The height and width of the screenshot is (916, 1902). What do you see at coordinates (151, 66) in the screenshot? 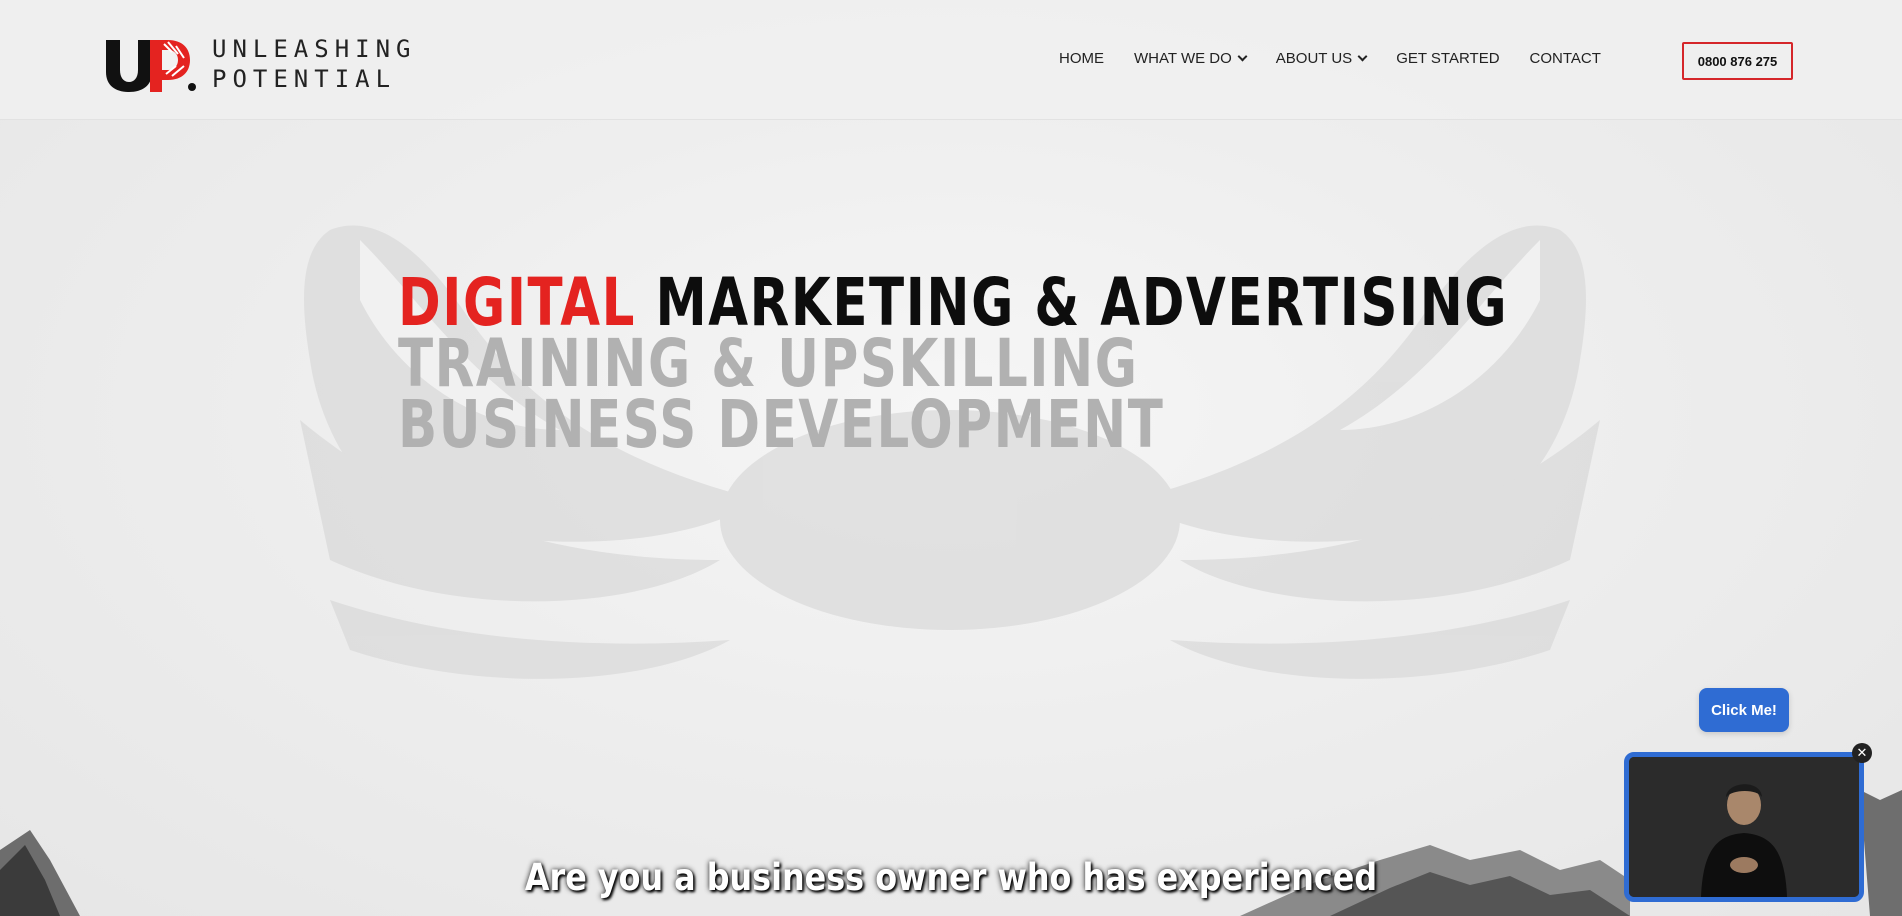
I see `up-logo-icon` at bounding box center [151, 66].